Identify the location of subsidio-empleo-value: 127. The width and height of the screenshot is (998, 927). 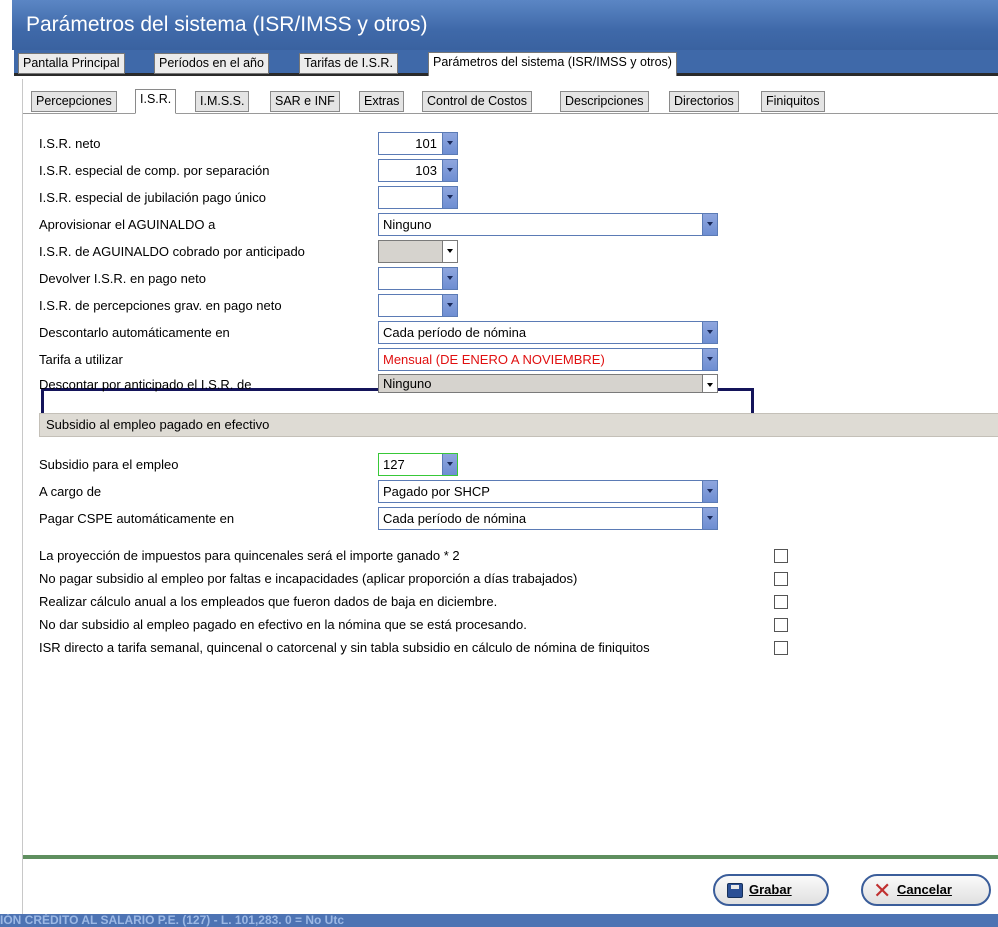
(394, 464).